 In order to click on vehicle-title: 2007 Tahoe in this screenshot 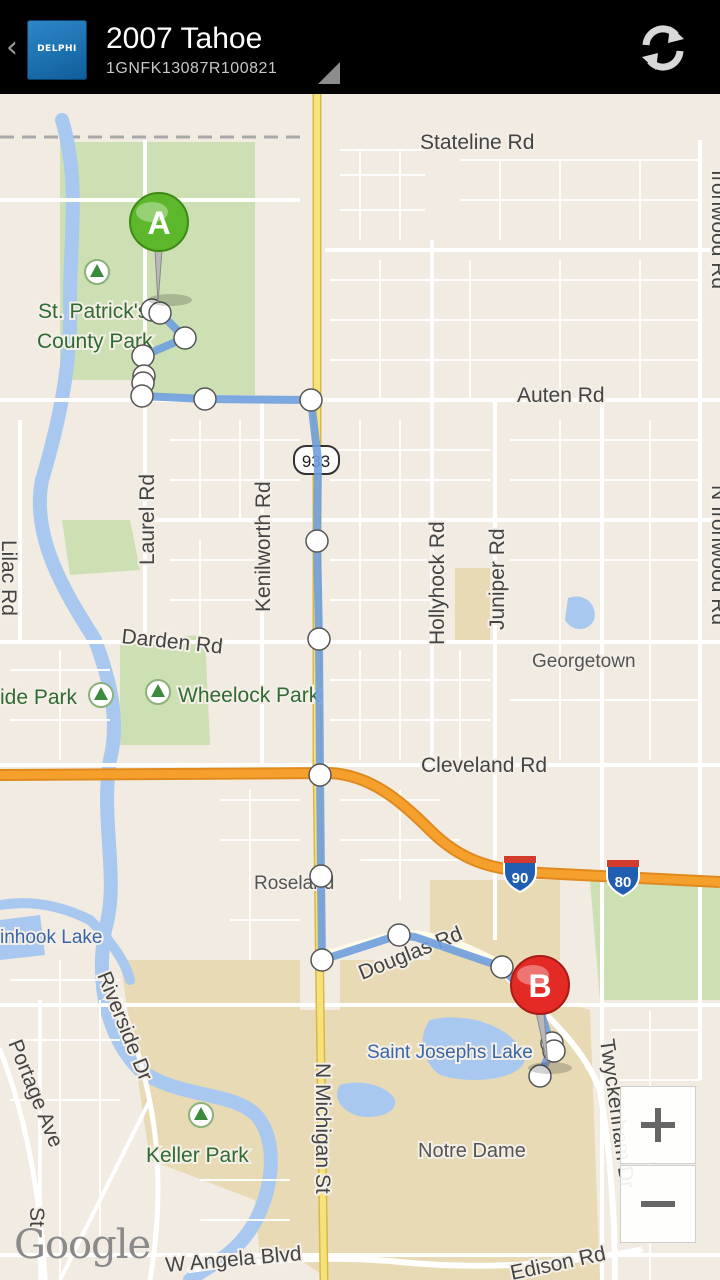, I will do `click(184, 39)`.